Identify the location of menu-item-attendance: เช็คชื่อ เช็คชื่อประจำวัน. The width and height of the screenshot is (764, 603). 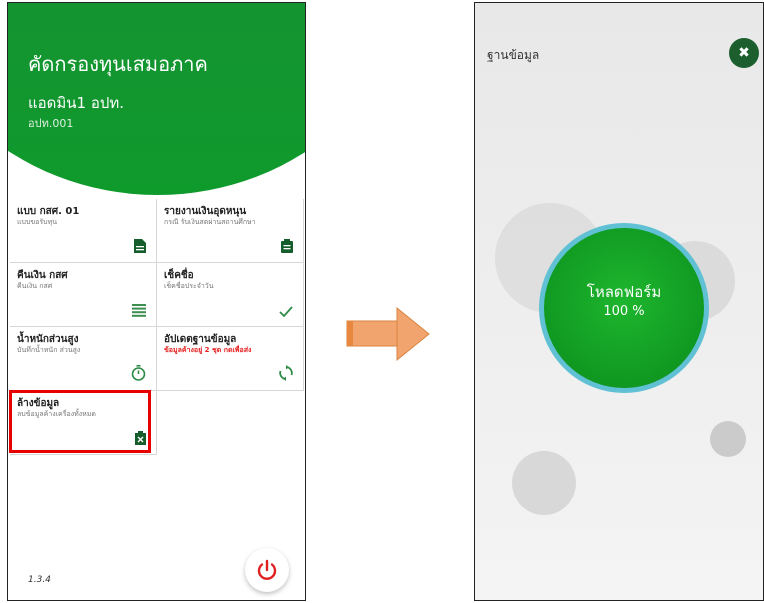
(230, 295).